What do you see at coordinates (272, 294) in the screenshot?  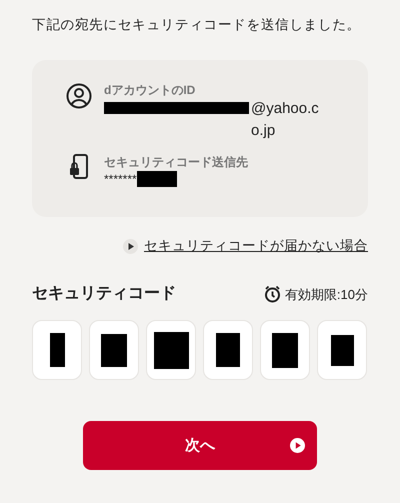 I see `timer-icon` at bounding box center [272, 294].